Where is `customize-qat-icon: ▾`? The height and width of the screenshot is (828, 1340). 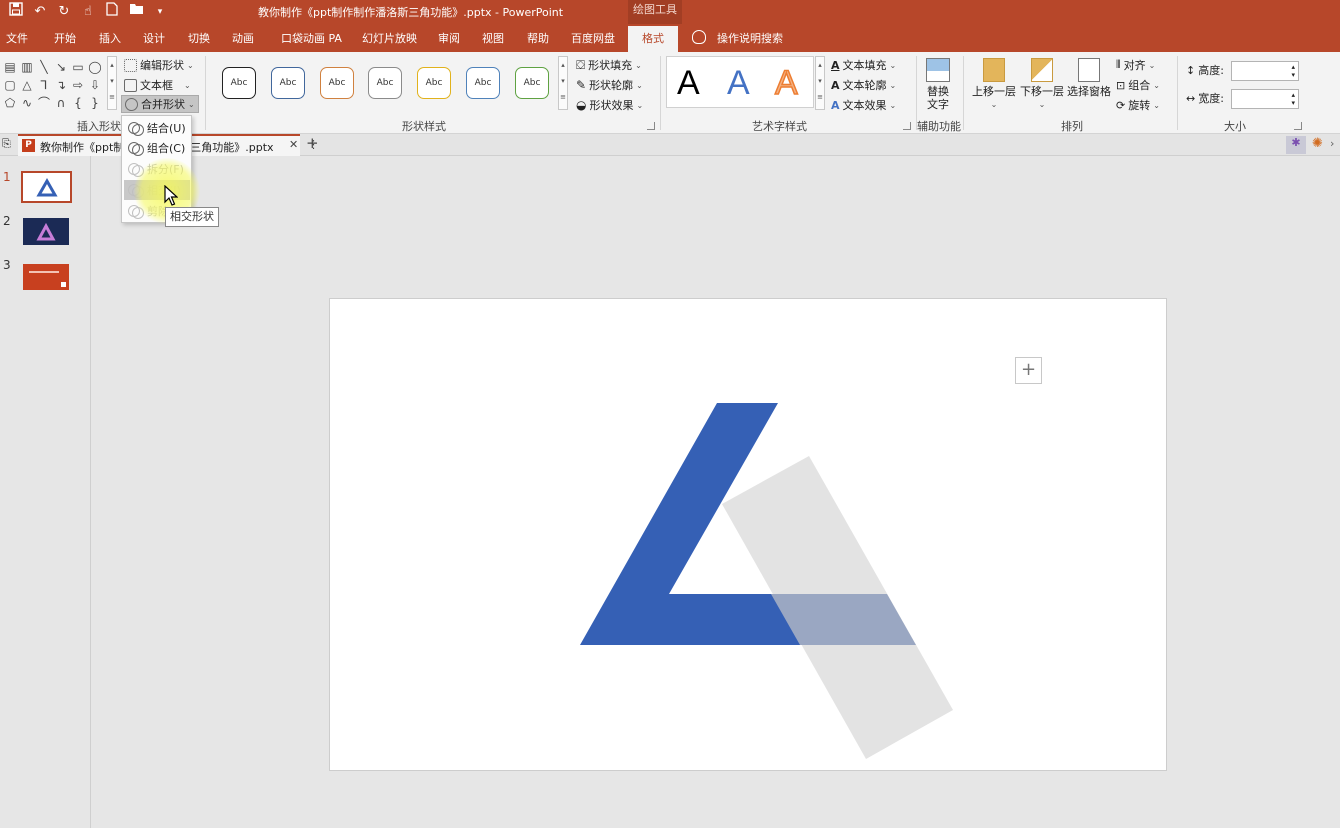 customize-qat-icon: ▾ is located at coordinates (160, 12).